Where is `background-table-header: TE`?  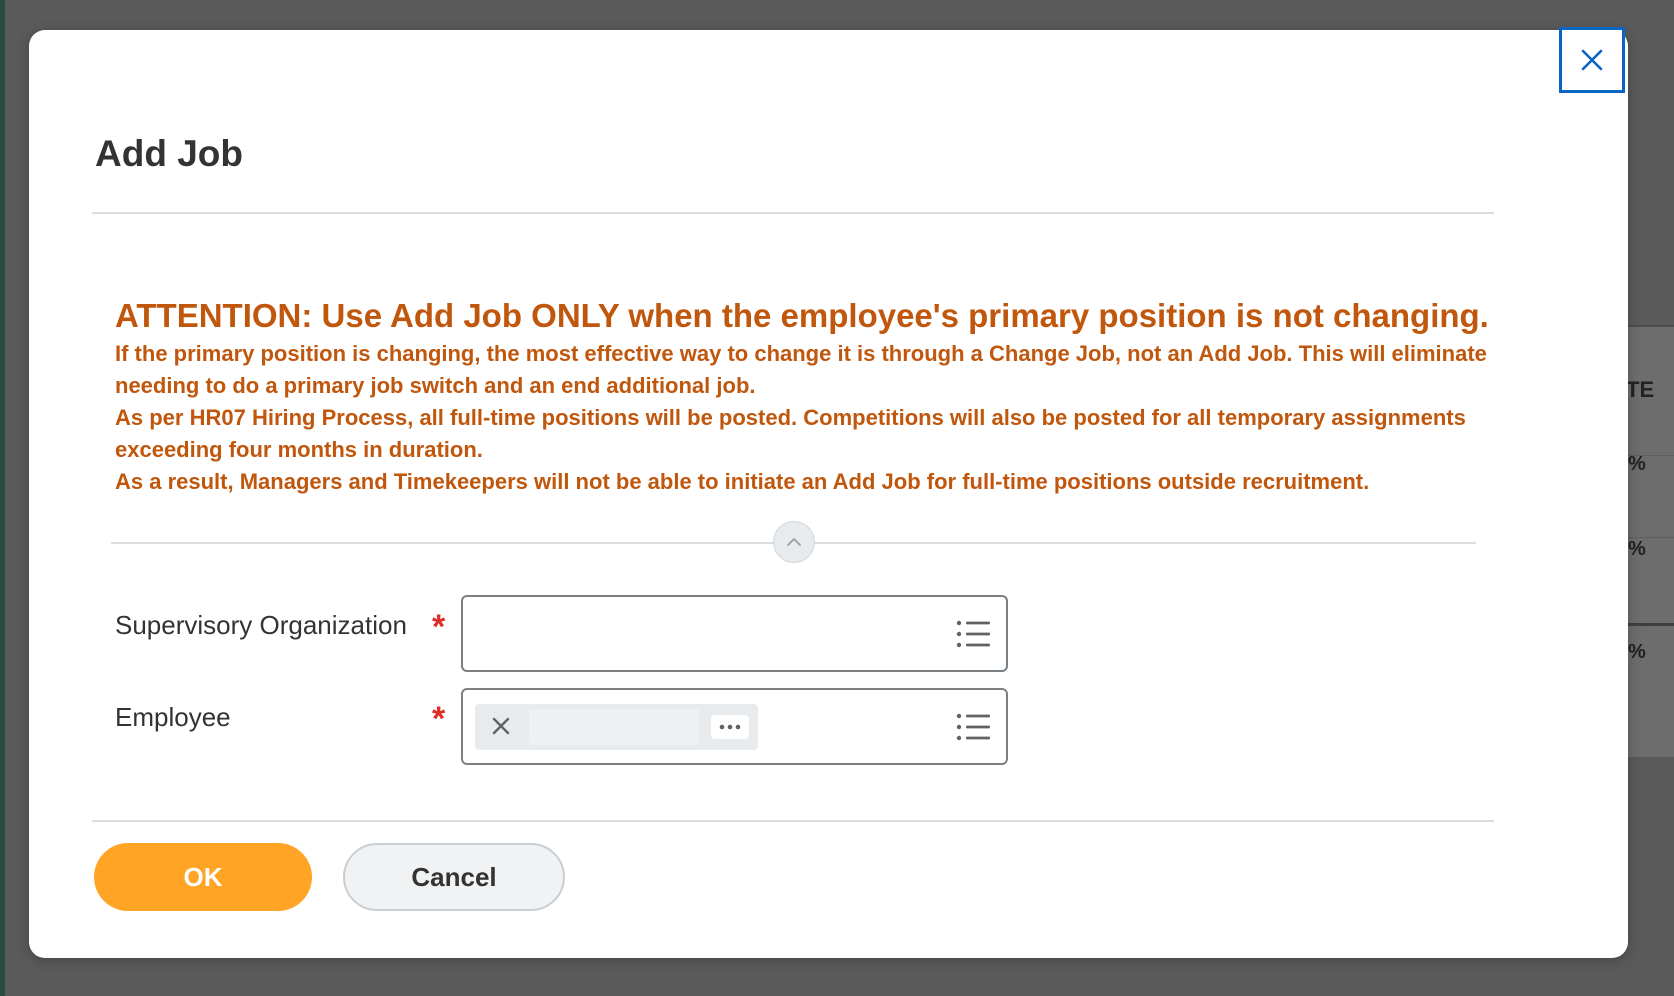 background-table-header: TE is located at coordinates (1640, 389).